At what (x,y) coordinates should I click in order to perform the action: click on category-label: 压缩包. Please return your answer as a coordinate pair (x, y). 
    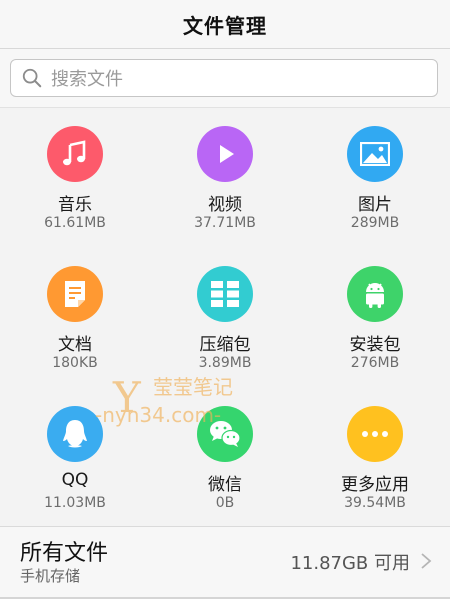
    Looking at the image, I should click on (225, 345).